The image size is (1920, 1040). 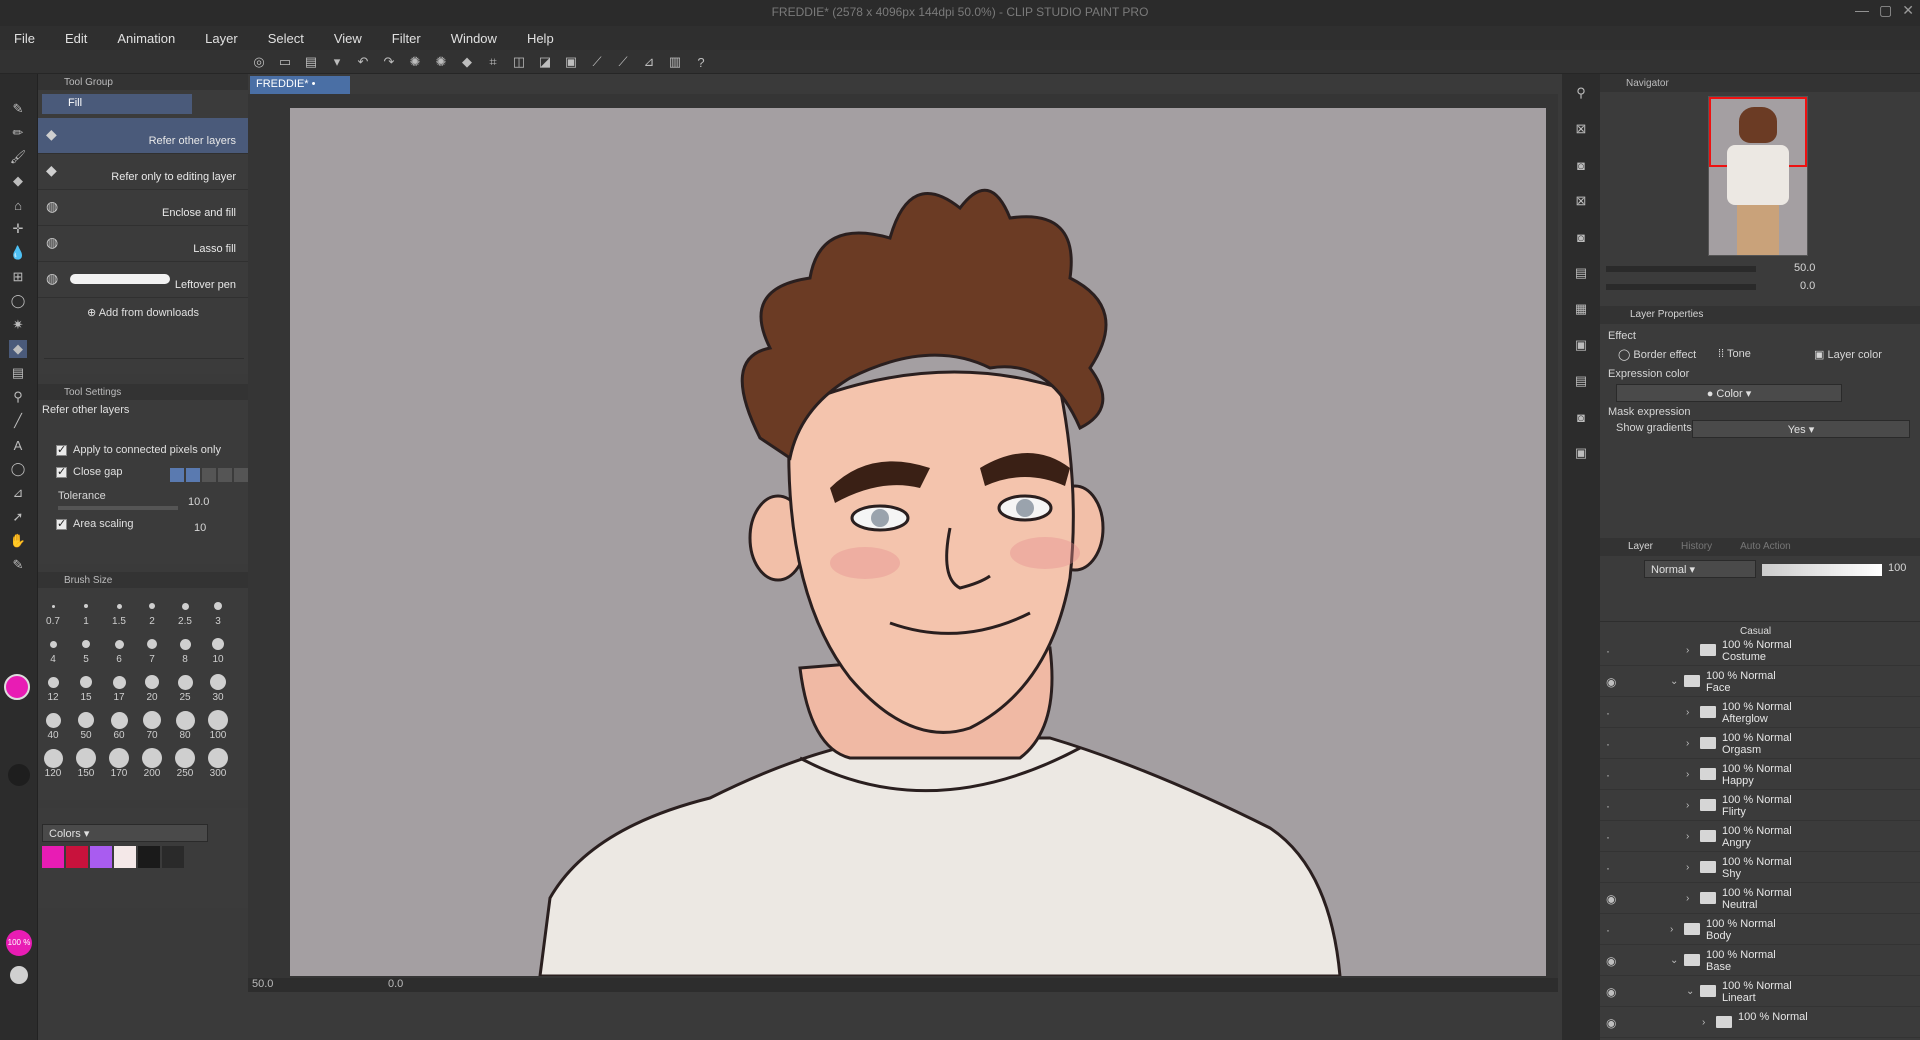 What do you see at coordinates (53, 686) in the screenshot?
I see `brush-size-preset: 12` at bounding box center [53, 686].